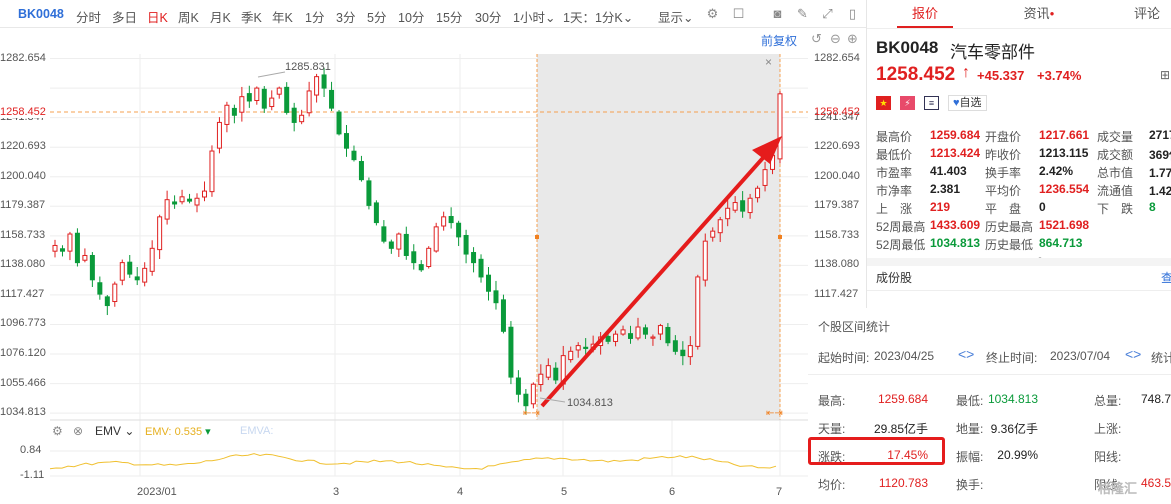 The height and width of the screenshot is (504, 1171). I want to click on close-icon: ×, so click(768, 62).